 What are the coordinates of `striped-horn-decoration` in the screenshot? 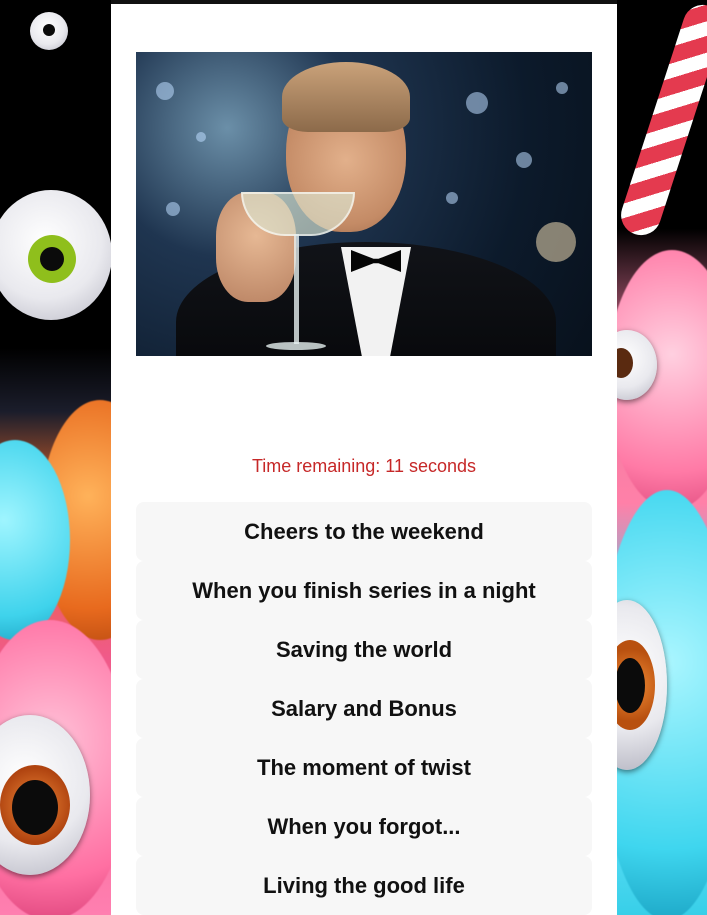 It's located at (662, 120).